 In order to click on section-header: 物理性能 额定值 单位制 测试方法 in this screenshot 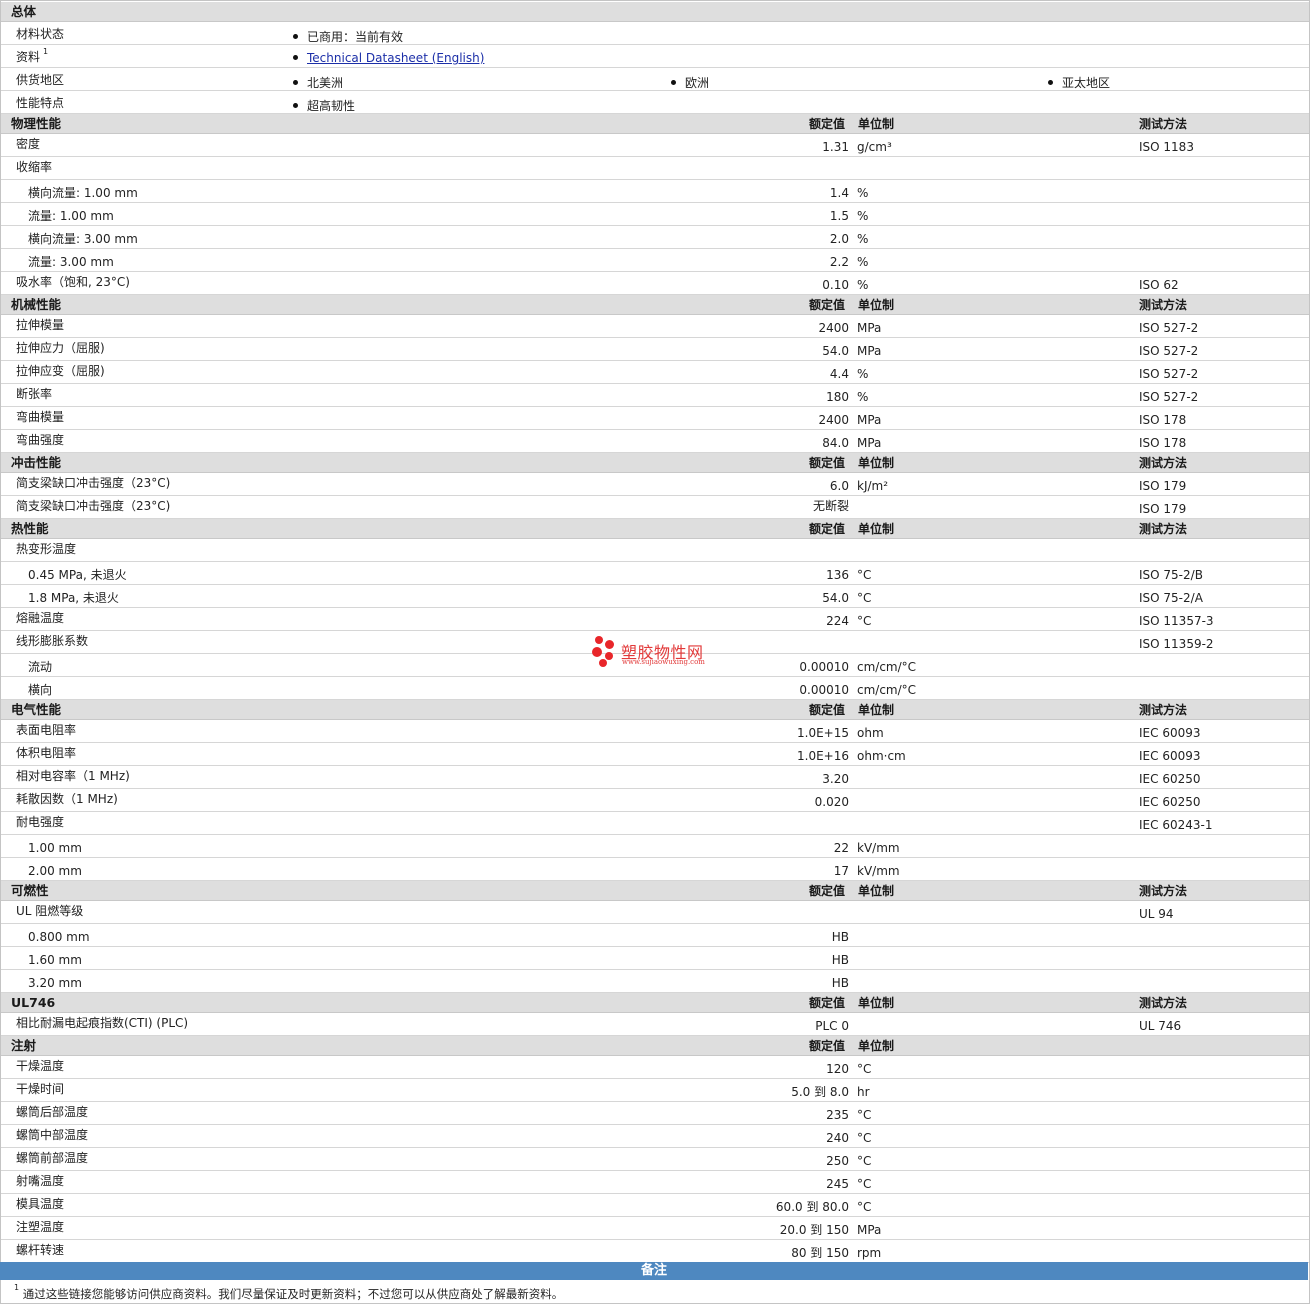, I will do `click(655, 124)`.